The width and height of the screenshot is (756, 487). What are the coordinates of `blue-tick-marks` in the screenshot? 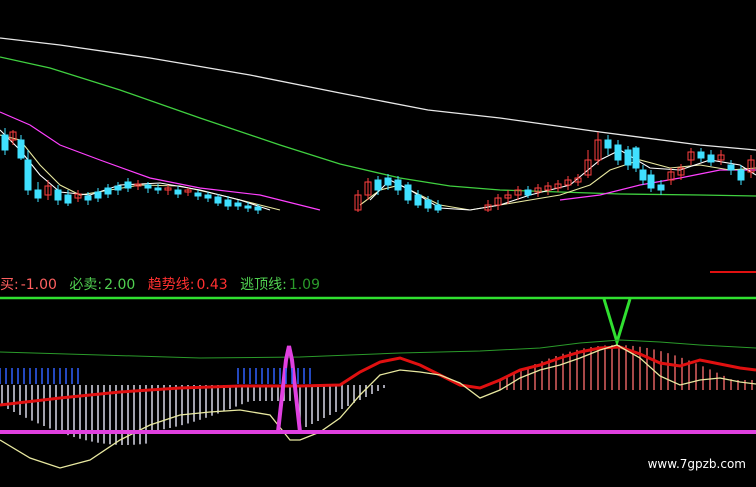 It's located at (155, 376).